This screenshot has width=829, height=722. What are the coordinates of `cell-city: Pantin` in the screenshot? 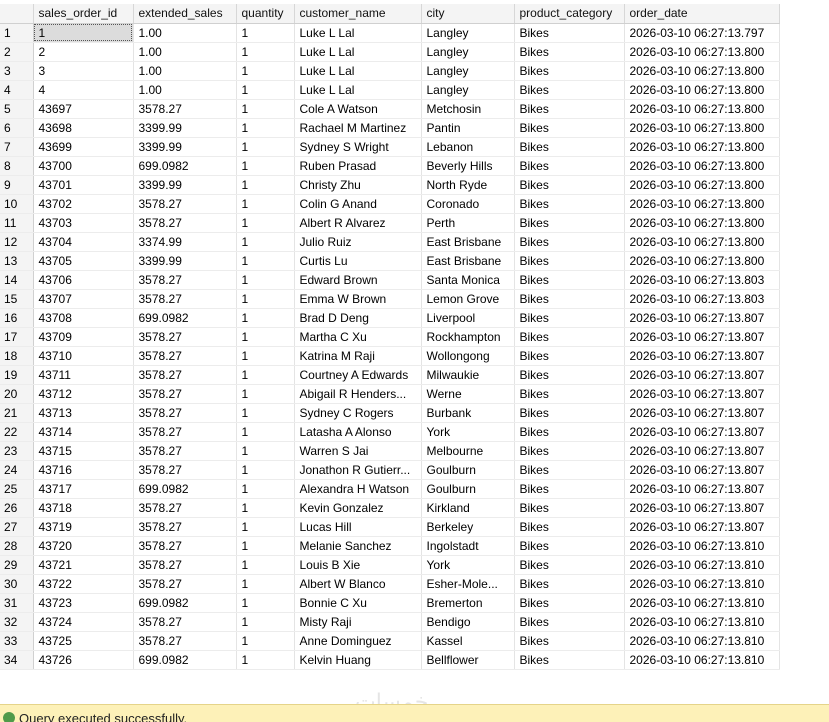 It's located at (467, 127).